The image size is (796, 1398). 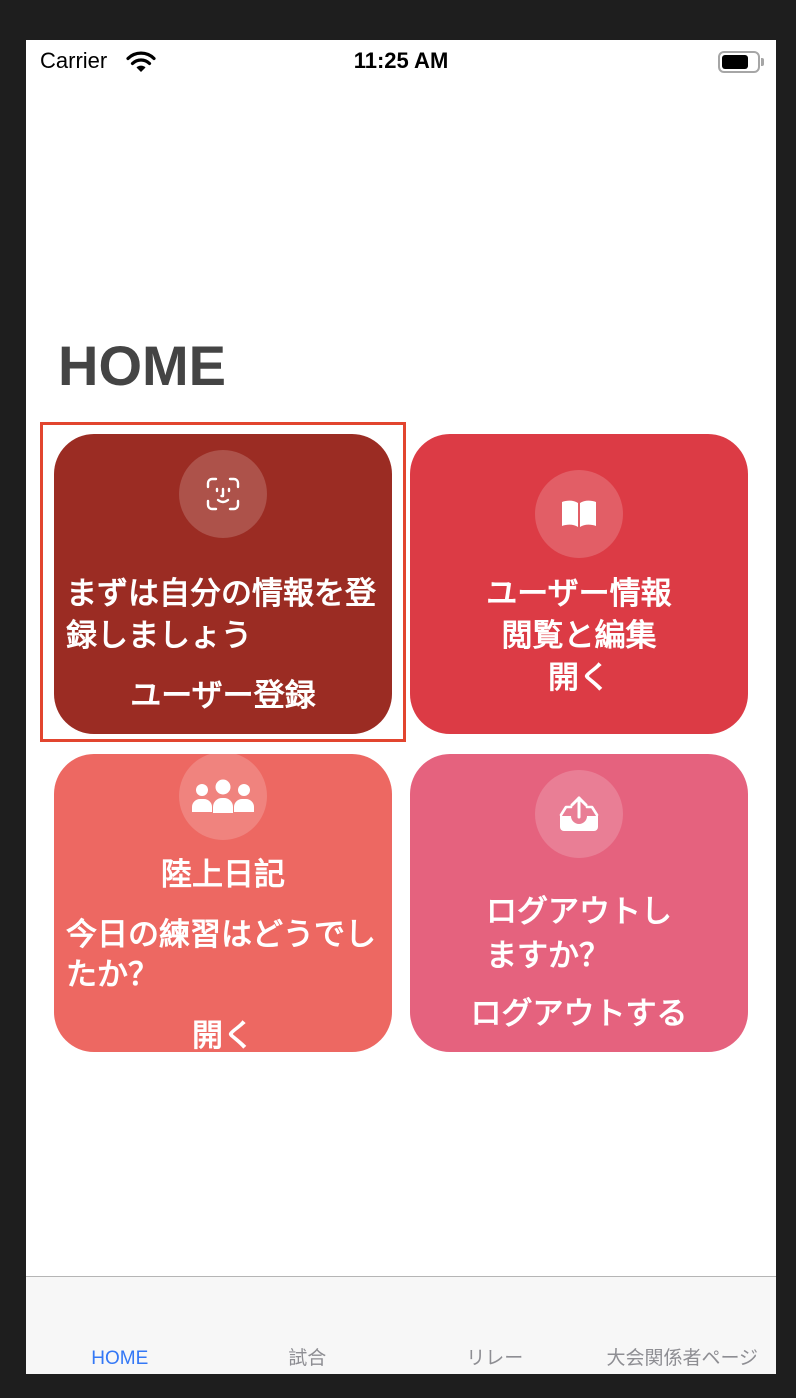 I want to click on card-line: ユーザー情報, so click(x=579, y=593).